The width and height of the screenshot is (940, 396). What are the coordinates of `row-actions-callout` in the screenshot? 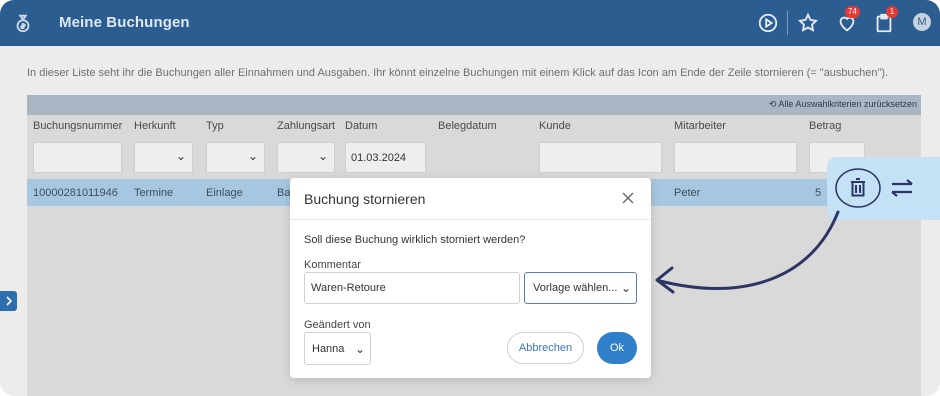 It's located at (883, 188).